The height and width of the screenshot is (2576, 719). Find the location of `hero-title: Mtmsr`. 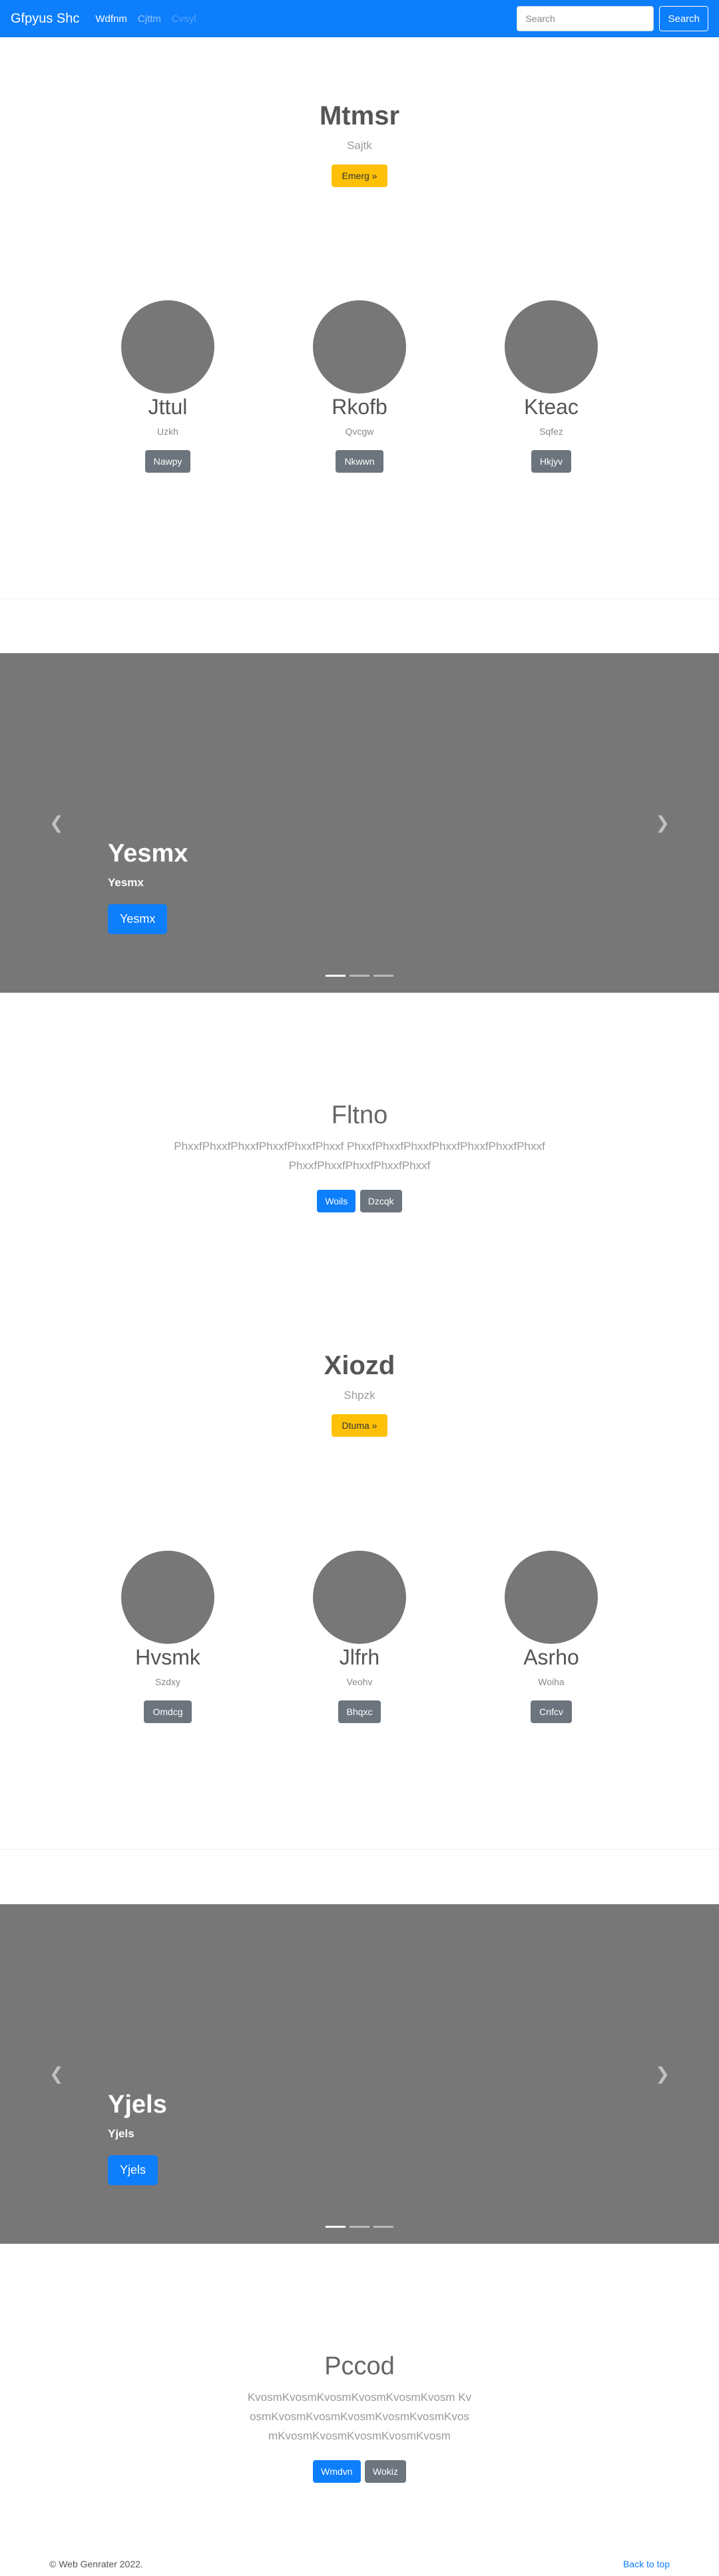

hero-title: Mtmsr is located at coordinates (359, 116).